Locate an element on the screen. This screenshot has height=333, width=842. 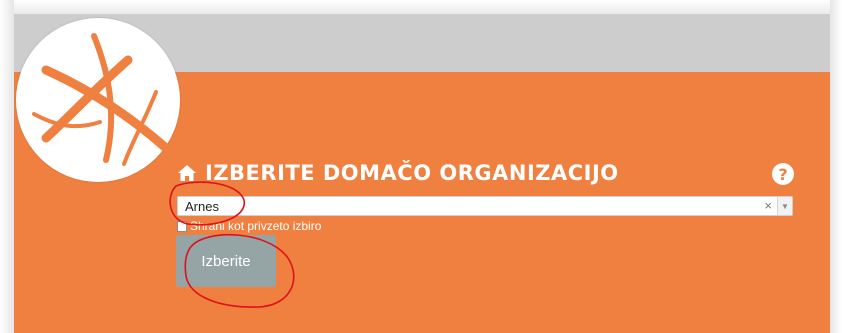
remember-choice: Shrani kot privzeto izbiro is located at coordinates (249, 226).